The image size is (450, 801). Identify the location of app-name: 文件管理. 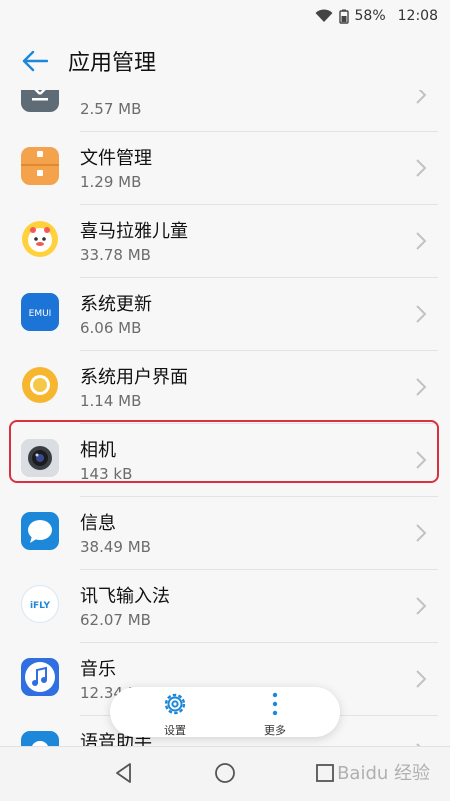
(116, 158).